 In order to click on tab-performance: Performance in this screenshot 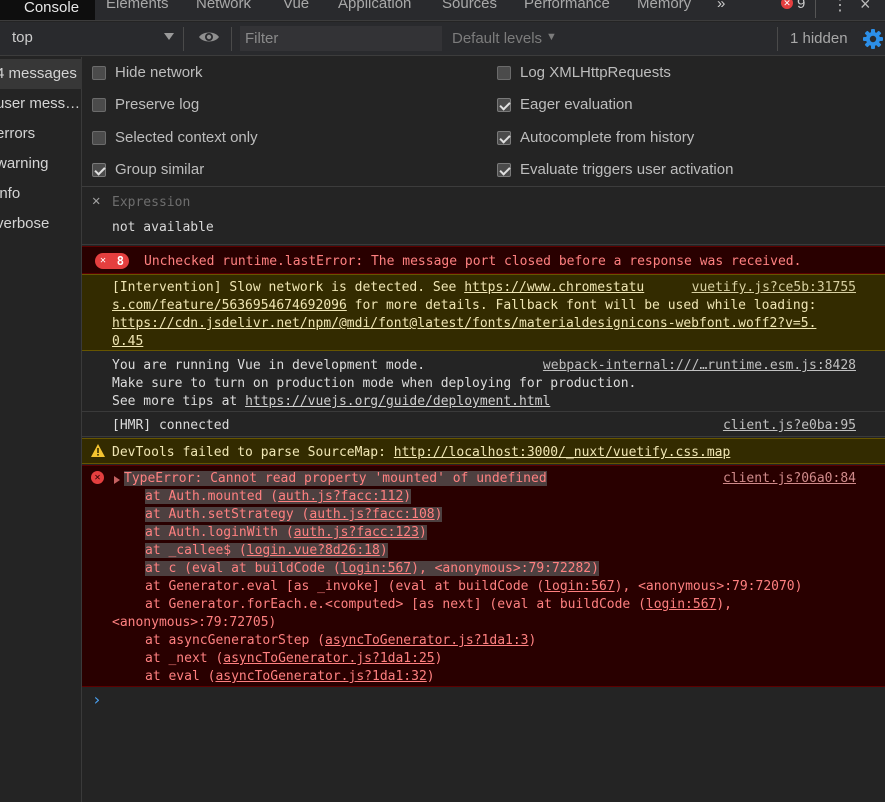, I will do `click(567, 6)`.